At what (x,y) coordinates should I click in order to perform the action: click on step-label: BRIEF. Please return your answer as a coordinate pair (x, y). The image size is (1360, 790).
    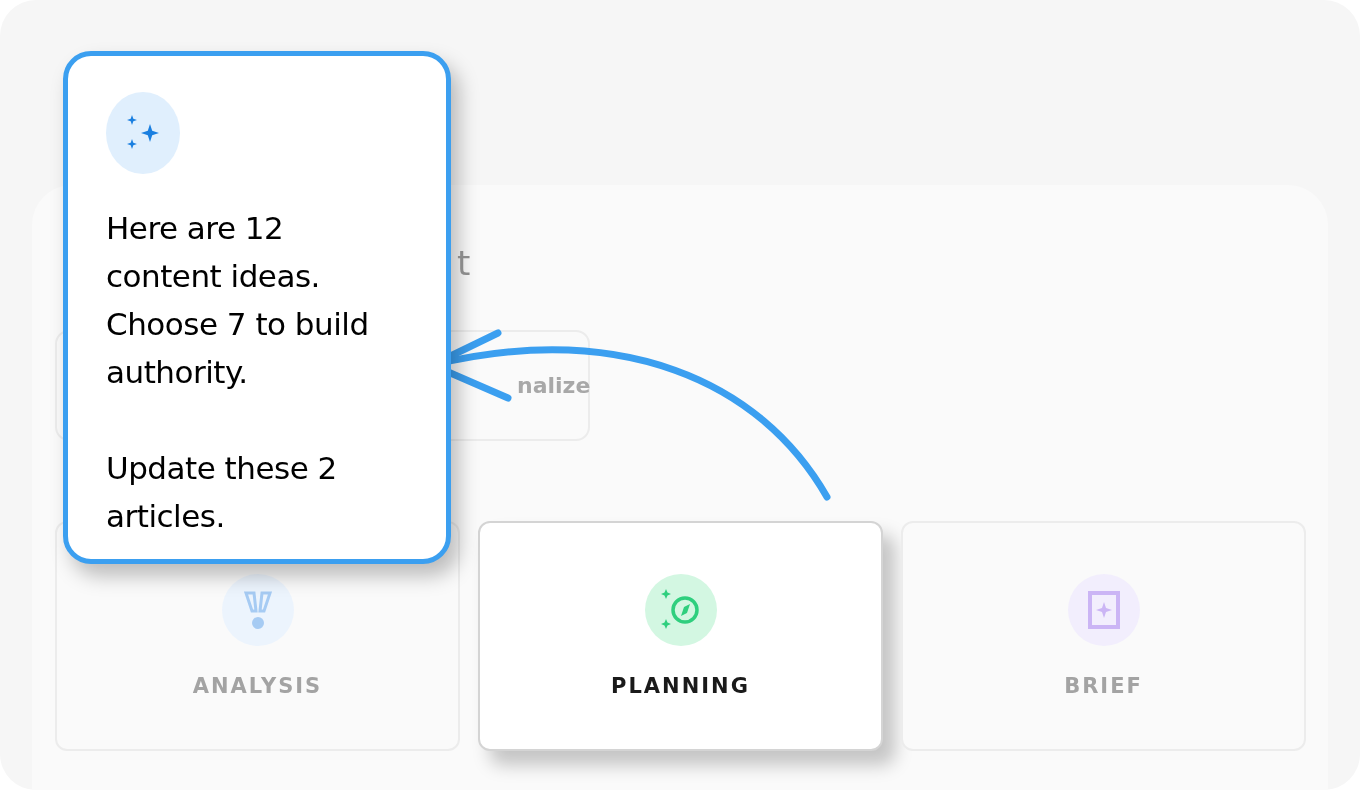
    Looking at the image, I should click on (1103, 686).